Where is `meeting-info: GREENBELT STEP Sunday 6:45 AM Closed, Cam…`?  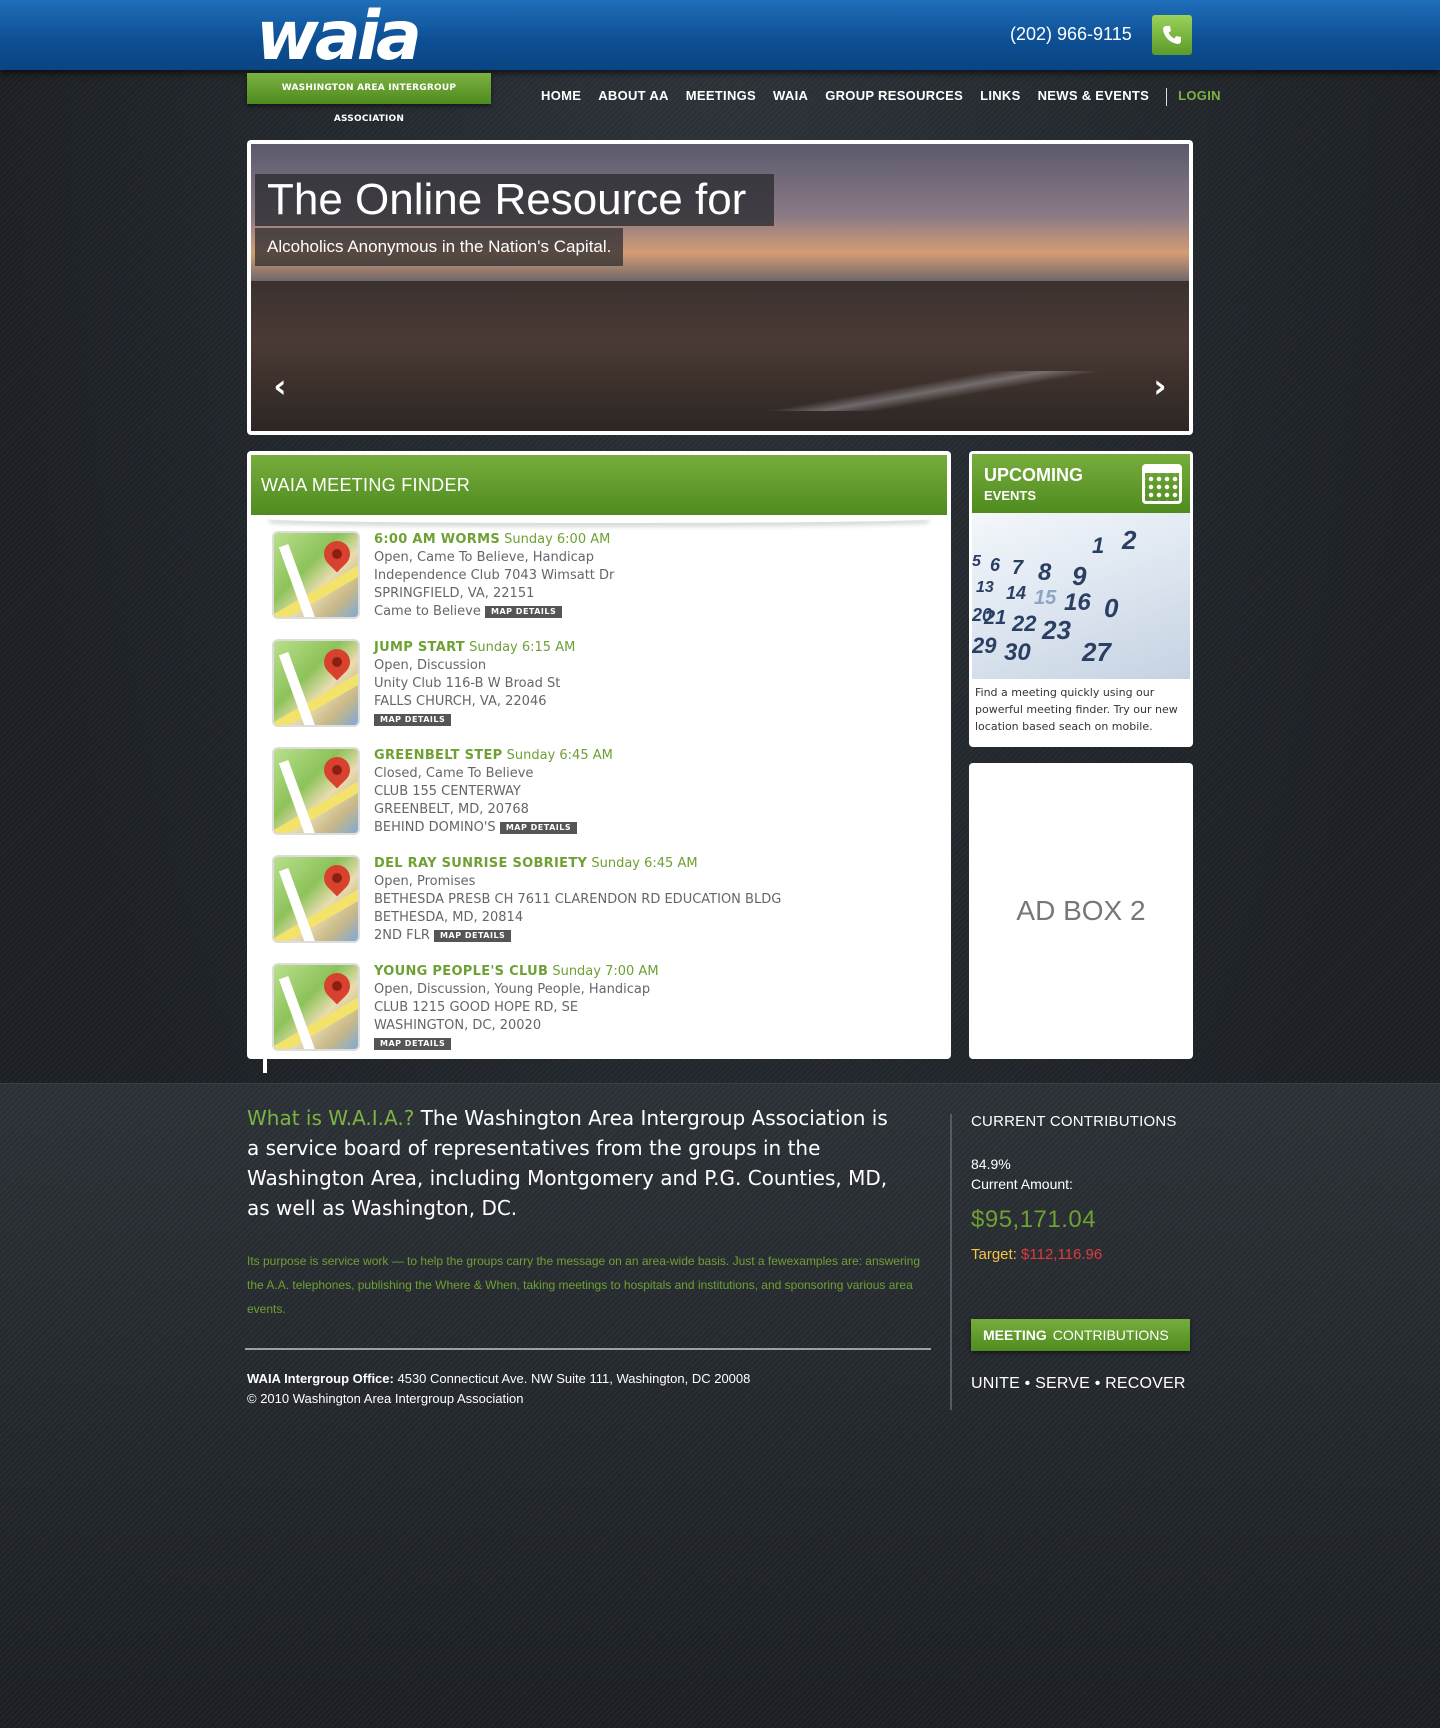 meeting-info: GREENBELT STEP Sunday 6:45 AM Closed, Cam… is located at coordinates (493, 792).